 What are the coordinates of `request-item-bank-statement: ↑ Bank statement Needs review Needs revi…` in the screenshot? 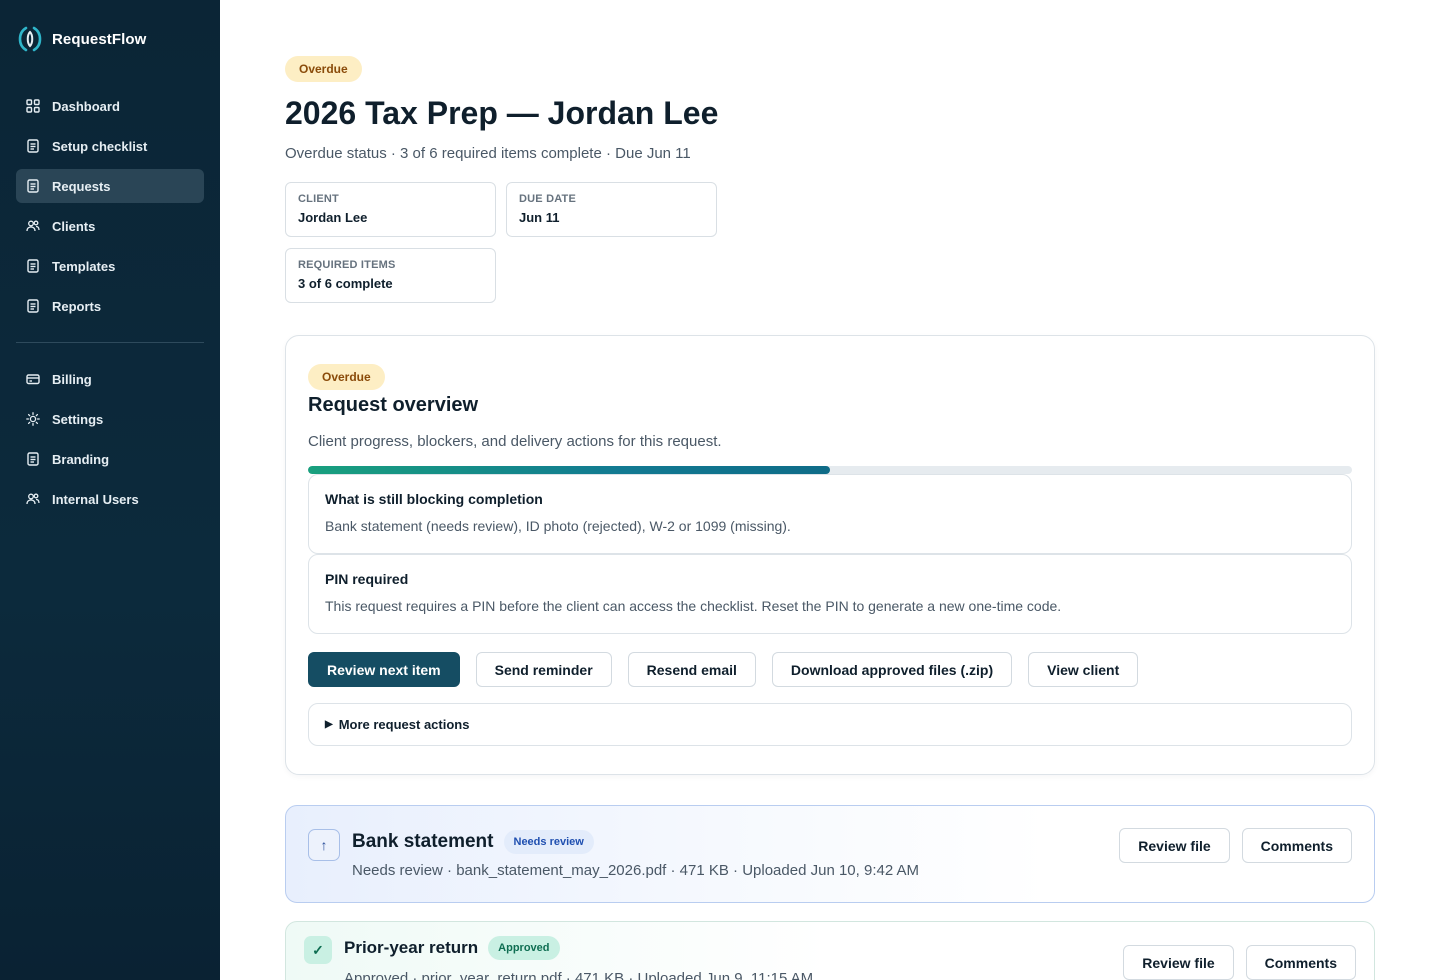 It's located at (830, 854).